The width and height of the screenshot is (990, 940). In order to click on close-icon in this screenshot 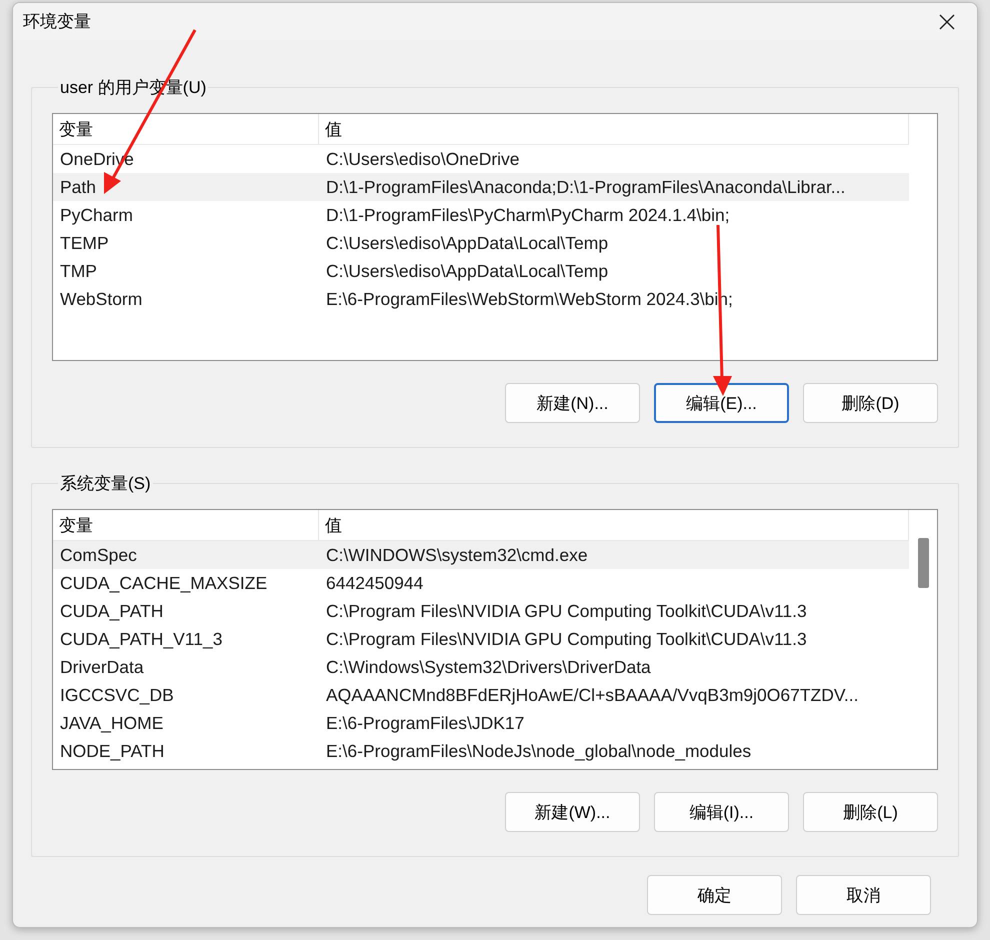, I will do `click(947, 22)`.